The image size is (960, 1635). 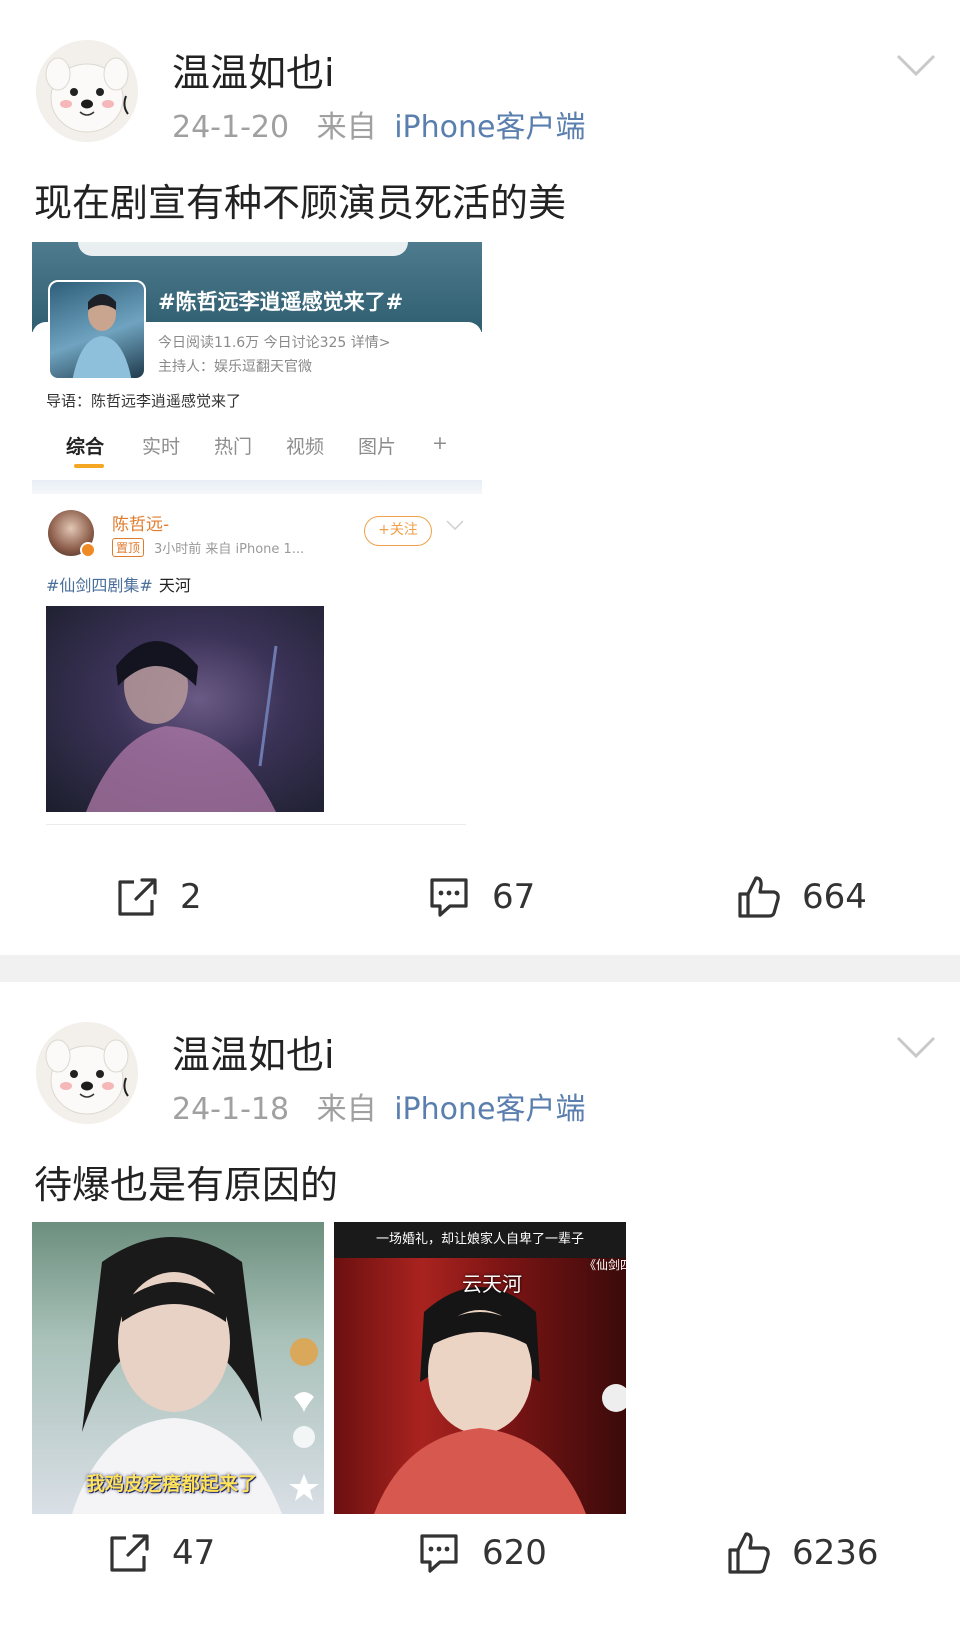 What do you see at coordinates (514, 897) in the screenshot?
I see `comment-count: 67` at bounding box center [514, 897].